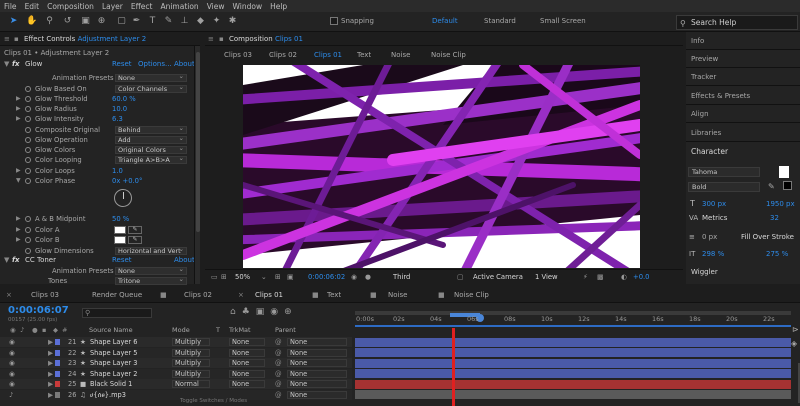  What do you see at coordinates (31, 21) in the screenshot?
I see `hand-tool-icon: ✋` at bounding box center [31, 21].